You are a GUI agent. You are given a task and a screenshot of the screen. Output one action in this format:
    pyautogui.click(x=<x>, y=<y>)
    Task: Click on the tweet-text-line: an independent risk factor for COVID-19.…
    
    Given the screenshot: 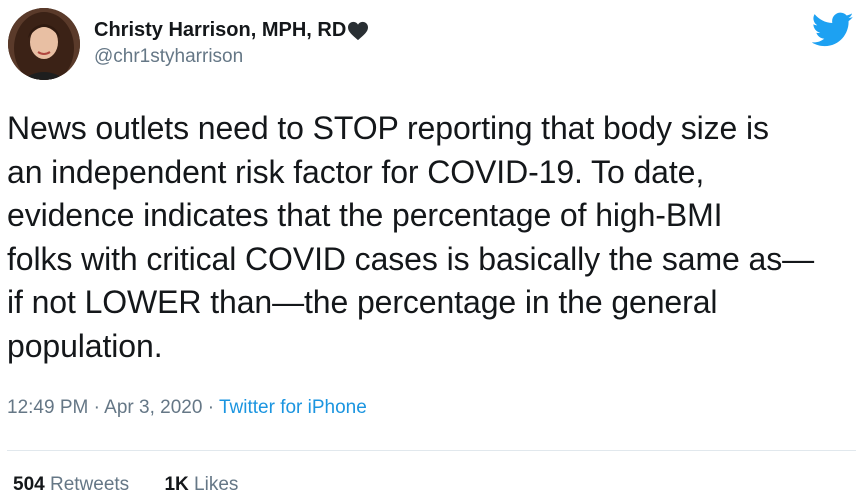 What is the action you would take?
    pyautogui.click(x=356, y=171)
    